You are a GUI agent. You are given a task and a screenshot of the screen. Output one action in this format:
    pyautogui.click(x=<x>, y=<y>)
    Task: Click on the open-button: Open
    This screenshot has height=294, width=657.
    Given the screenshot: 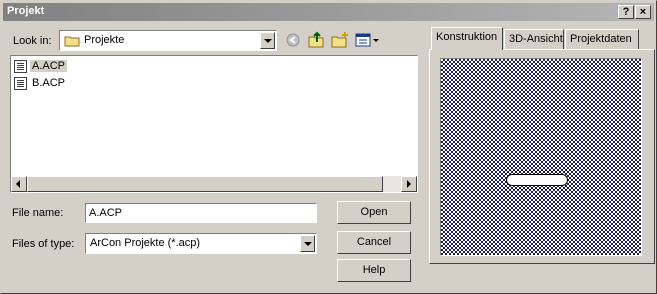 What is the action you would take?
    pyautogui.click(x=374, y=212)
    